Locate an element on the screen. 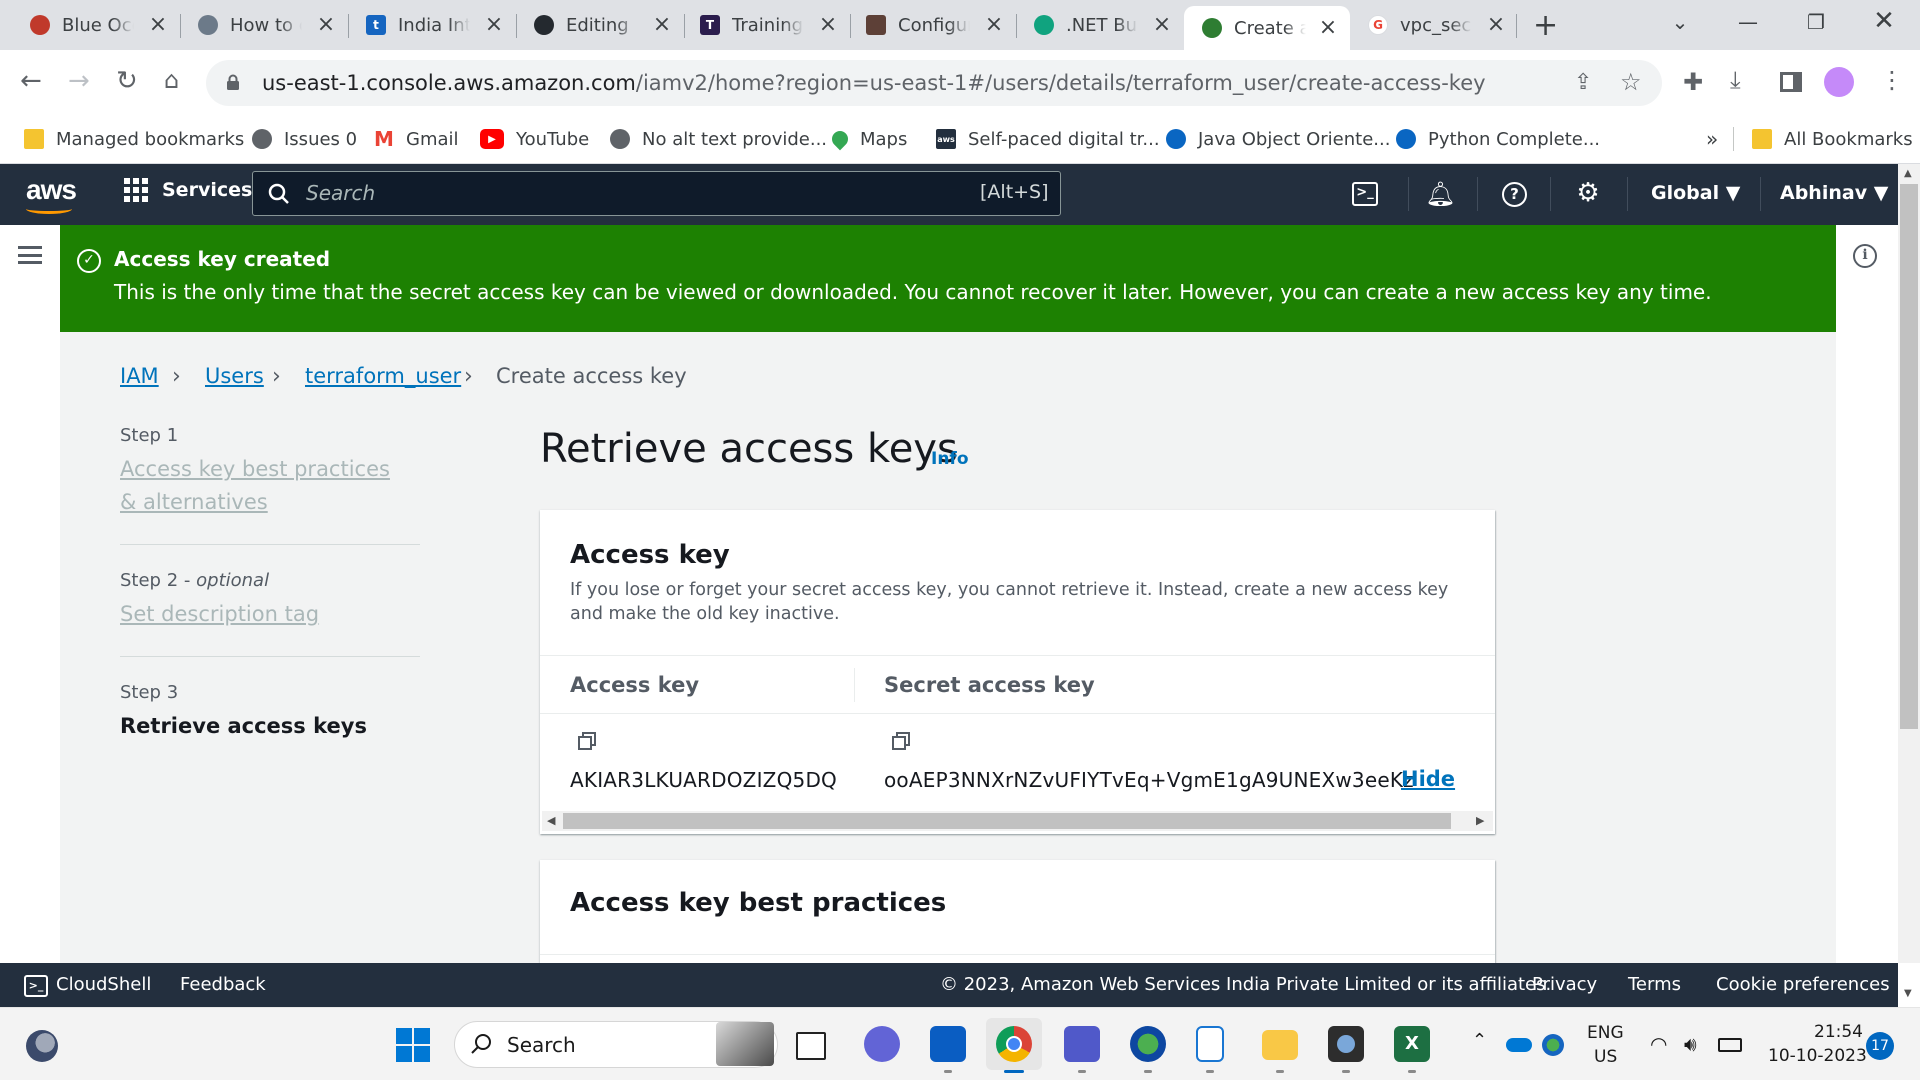 This screenshot has width=1920, height=1080. info-panel-icon: i is located at coordinates (1865, 256).